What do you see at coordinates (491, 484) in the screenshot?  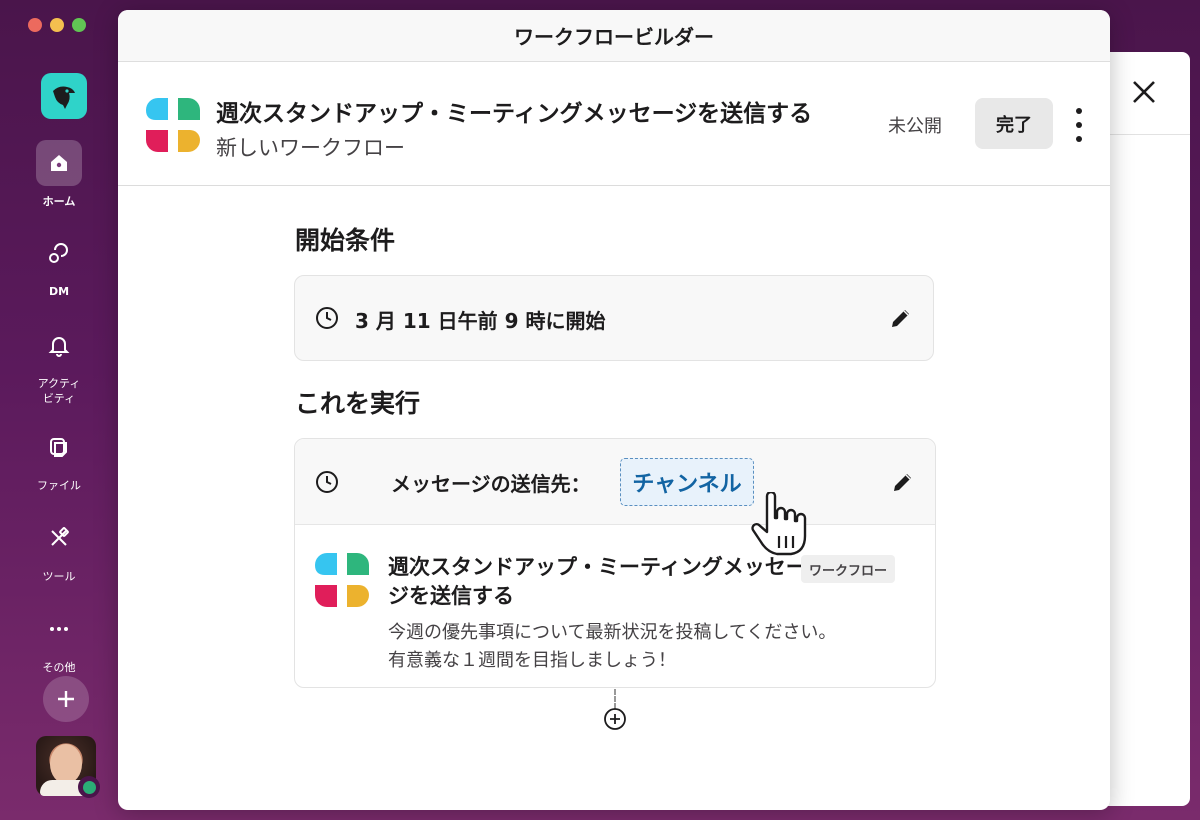 I see `send-to-label: メッセージの送信先：` at bounding box center [491, 484].